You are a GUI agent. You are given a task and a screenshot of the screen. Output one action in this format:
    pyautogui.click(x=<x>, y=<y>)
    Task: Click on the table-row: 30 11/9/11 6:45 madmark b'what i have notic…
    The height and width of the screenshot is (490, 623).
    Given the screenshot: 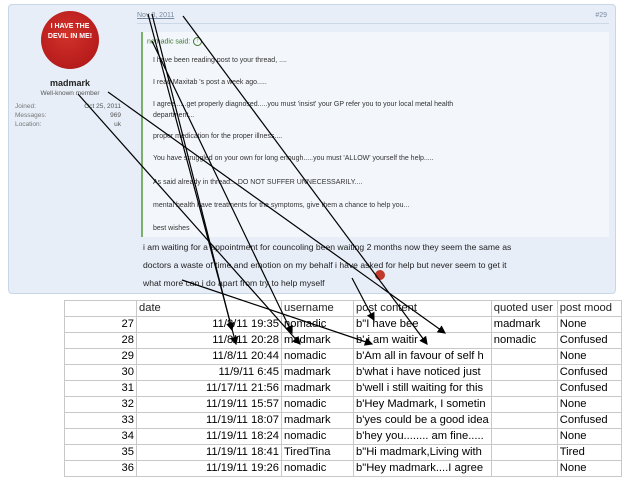 What is the action you would take?
    pyautogui.click(x=343, y=372)
    